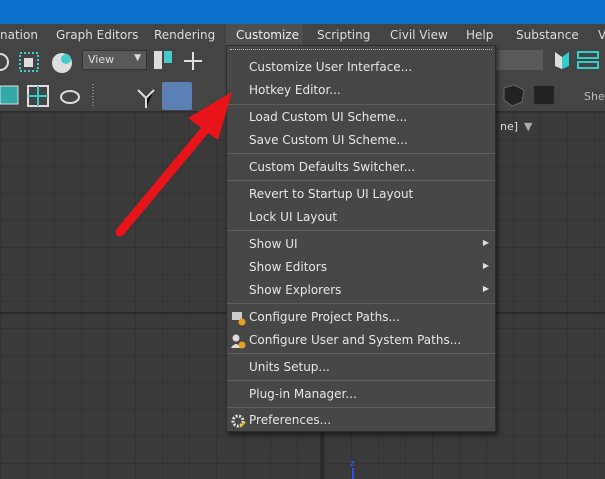 The height and width of the screenshot is (479, 605). What do you see at coordinates (530, 95) in the screenshot?
I see `substance-icons` at bounding box center [530, 95].